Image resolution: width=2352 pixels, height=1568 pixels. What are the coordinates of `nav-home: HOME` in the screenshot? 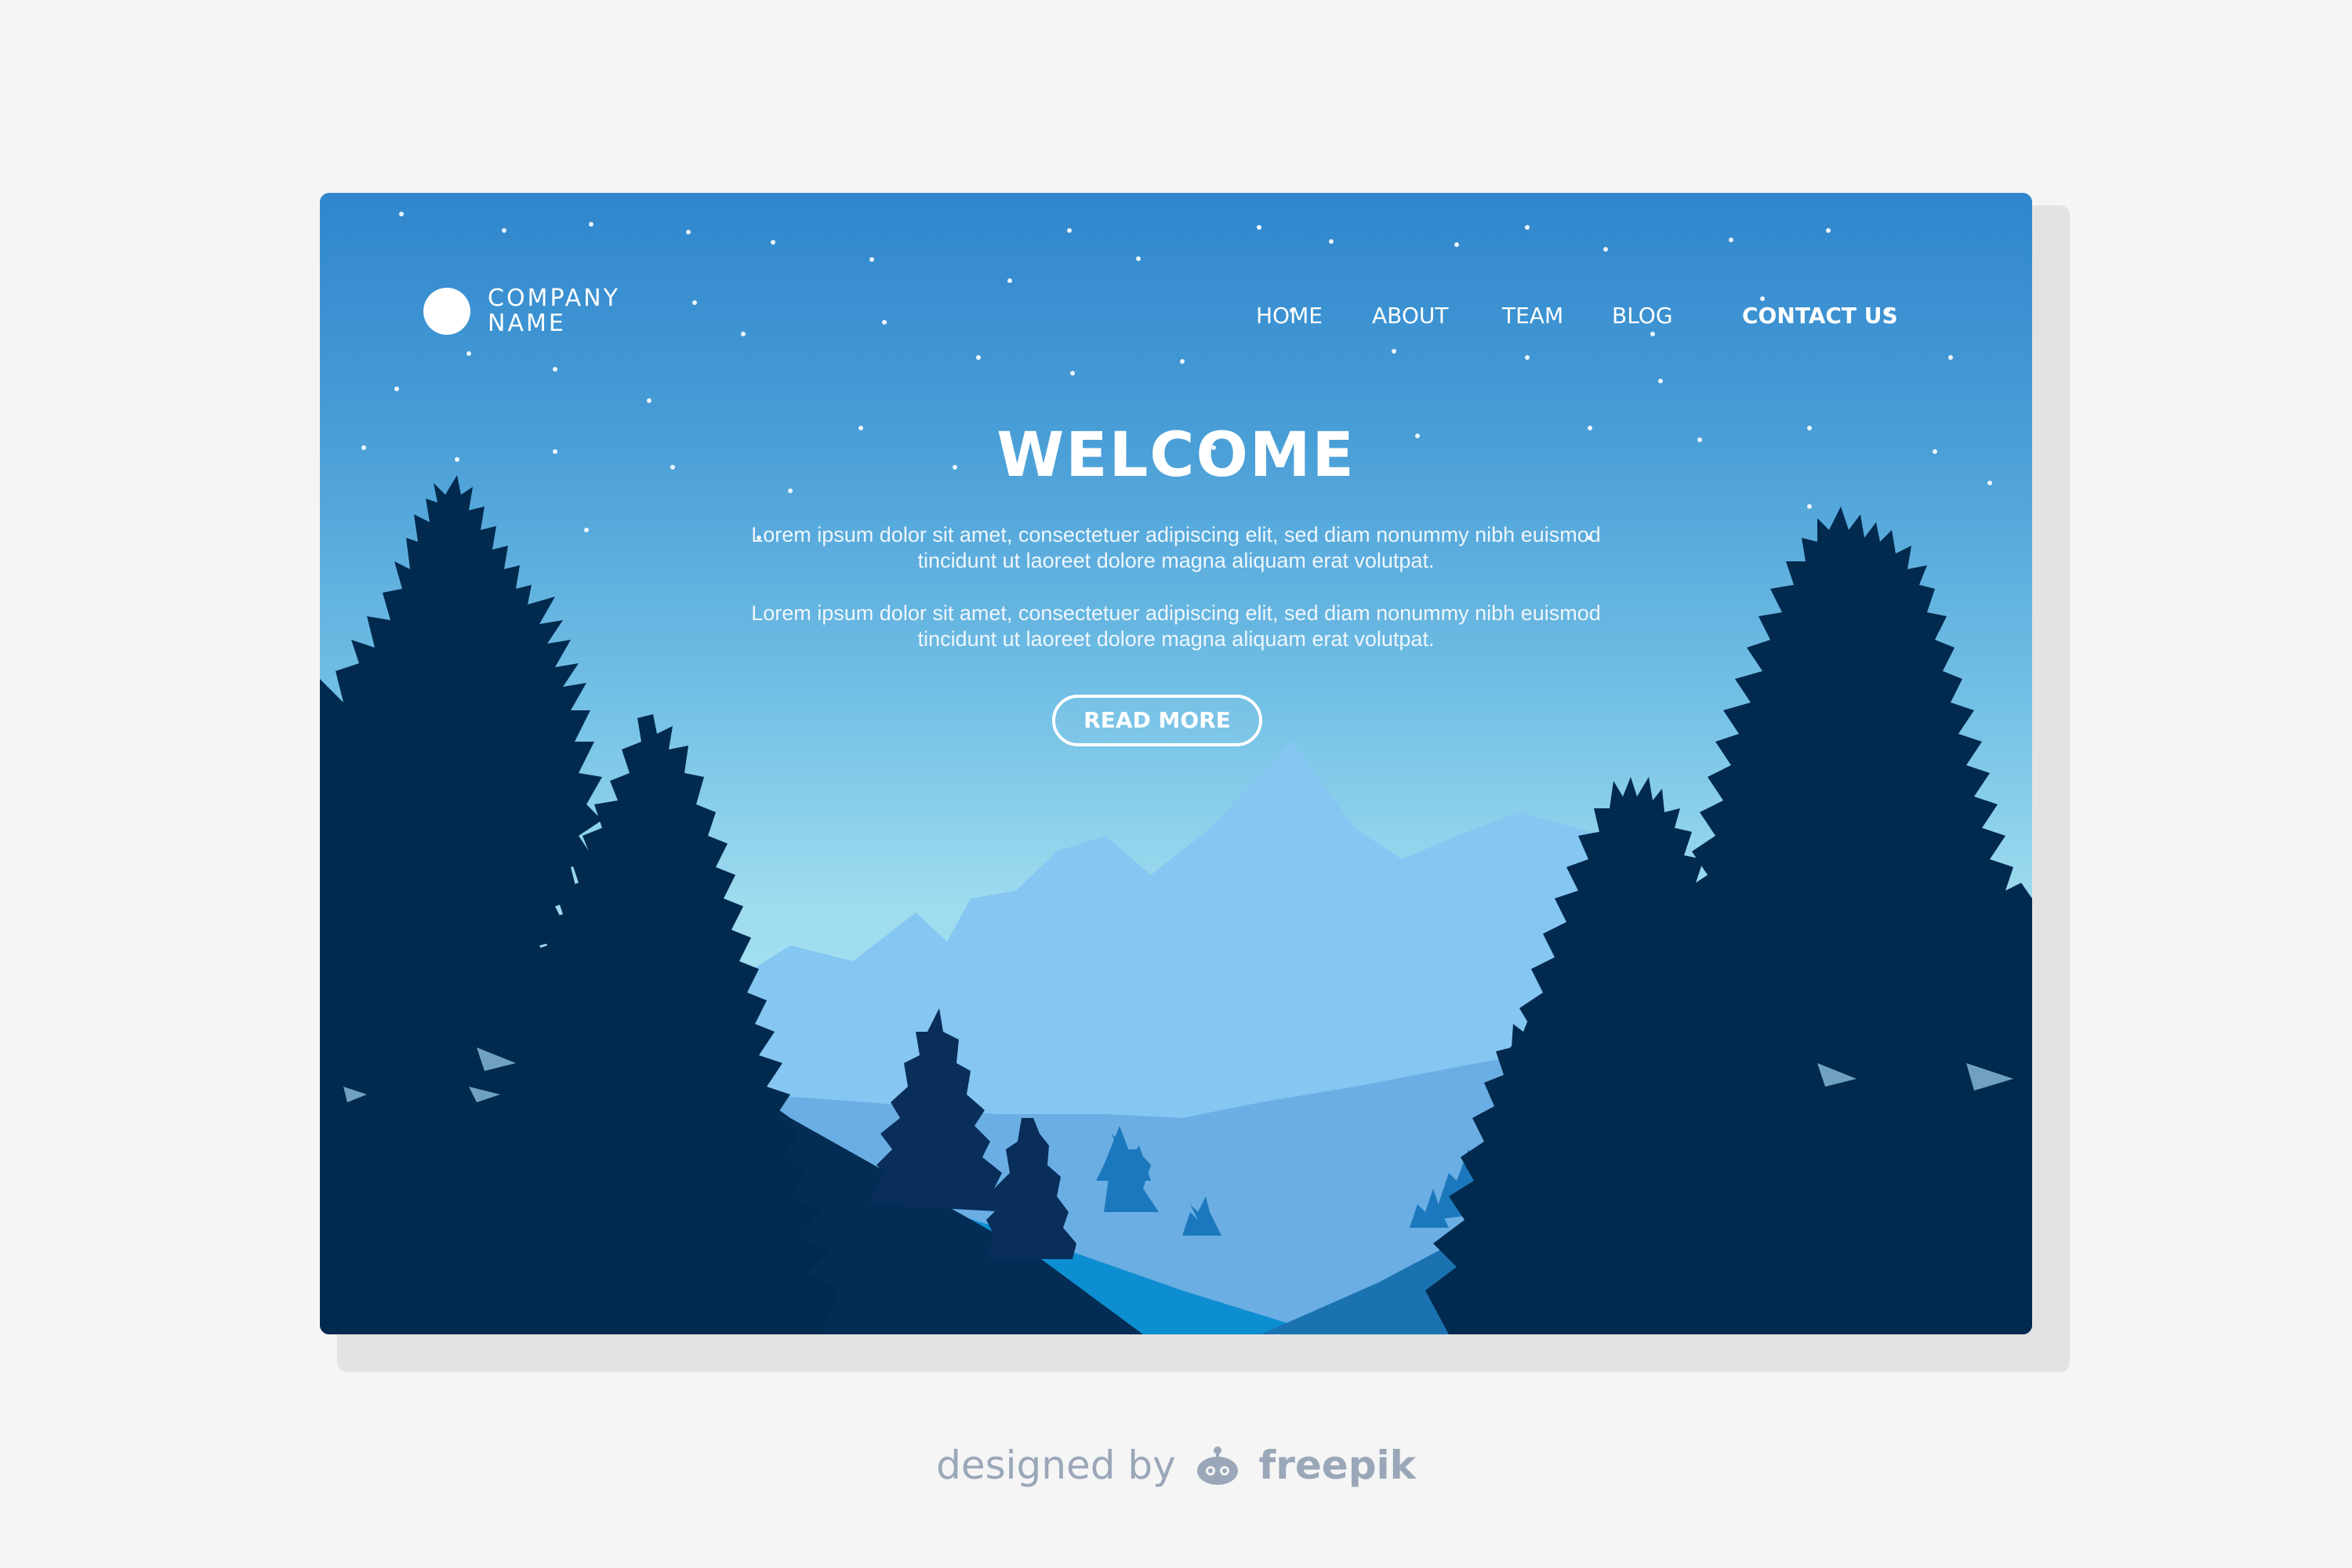 It's located at (1289, 316).